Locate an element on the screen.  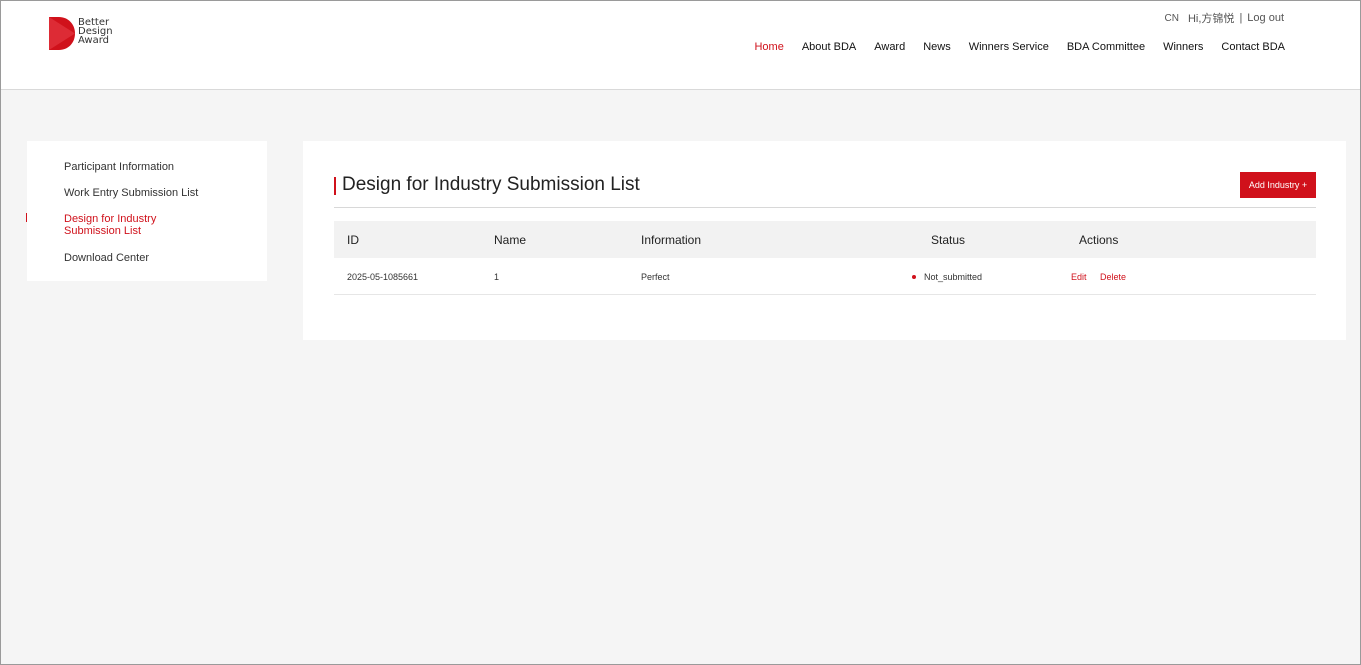
column-header-name: Name is located at coordinates (510, 240).